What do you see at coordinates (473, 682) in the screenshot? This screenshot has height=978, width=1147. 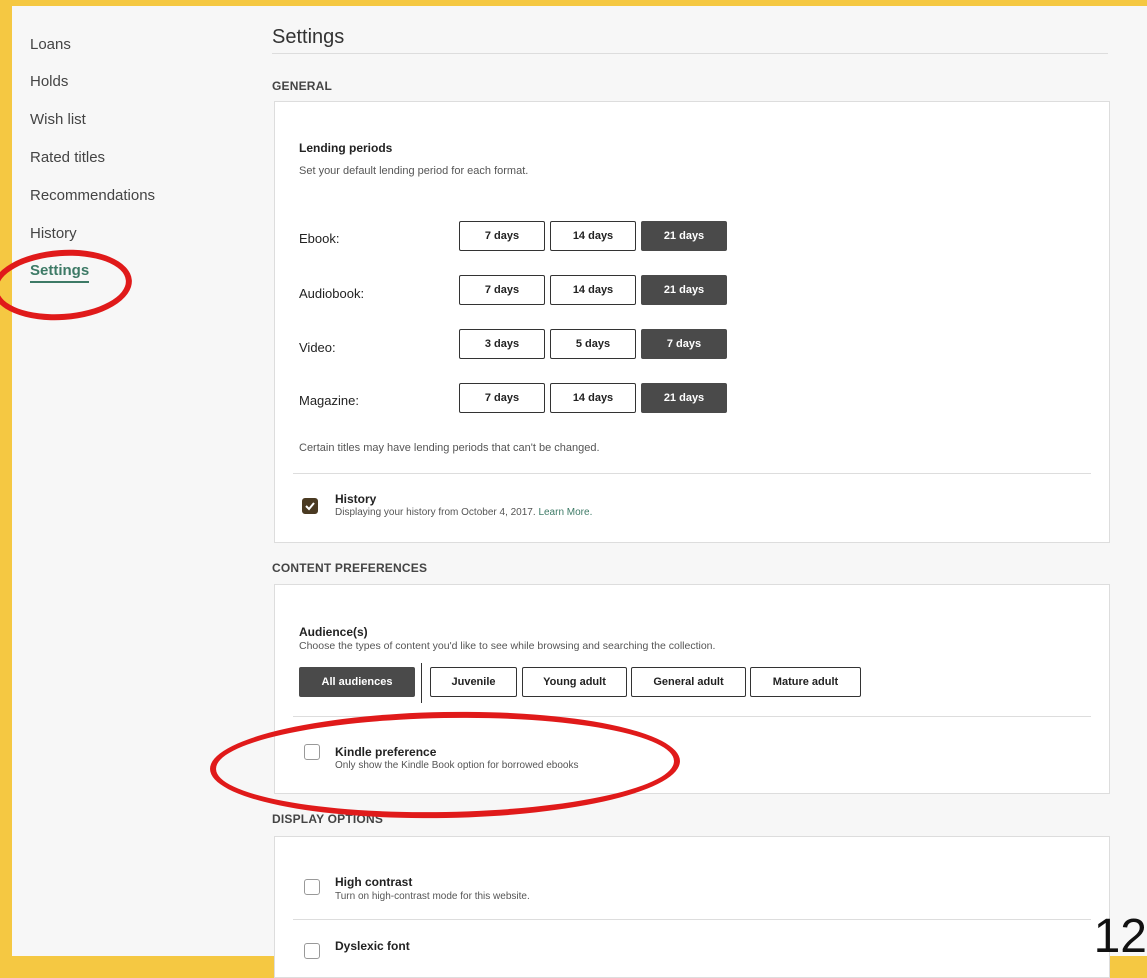 I see `audience-juvenile-button: Juvenile` at bounding box center [473, 682].